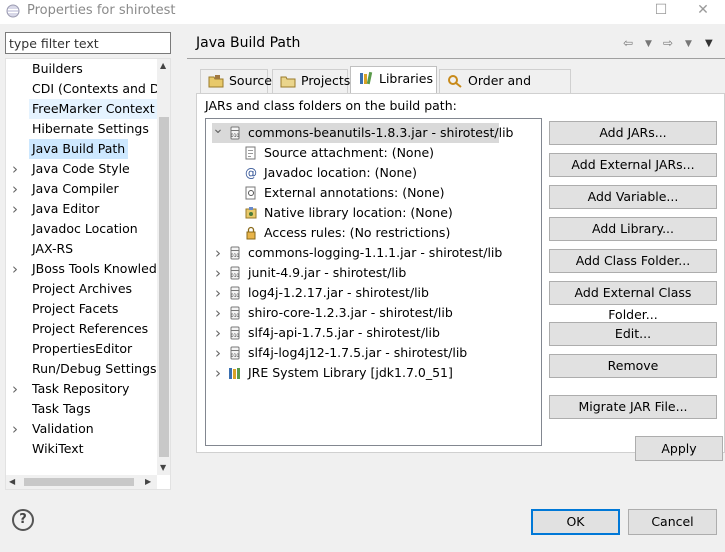  I want to click on property-tree-item: Hibernate Settings, so click(81, 129).